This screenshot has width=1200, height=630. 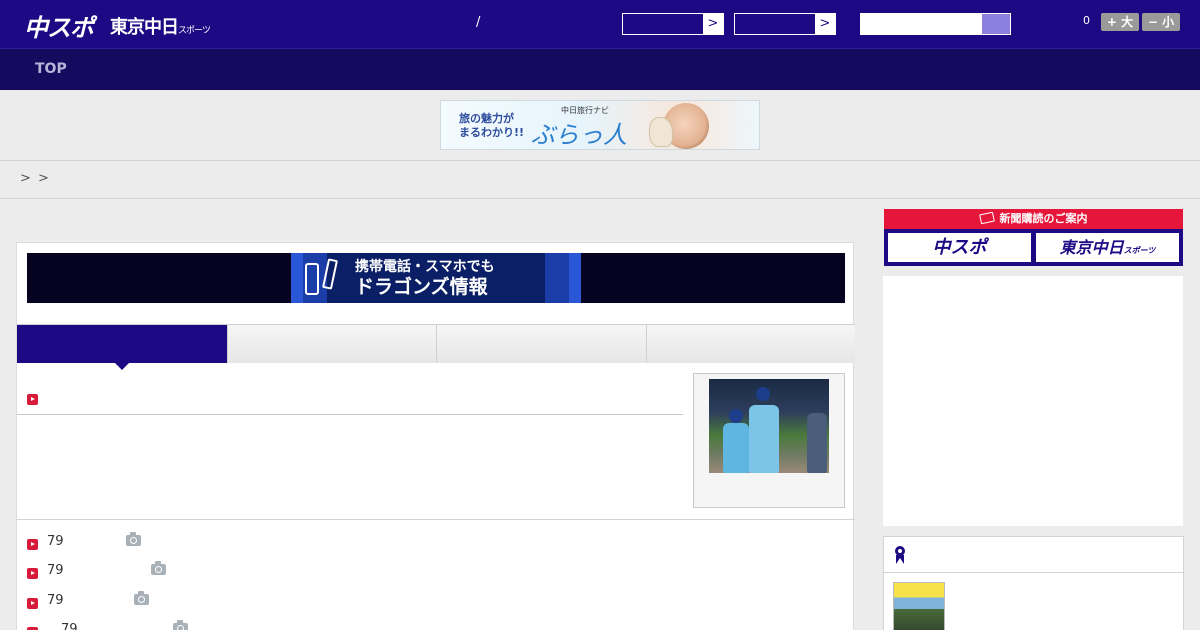 I want to click on breadcrumb: > >, so click(x=600, y=180).